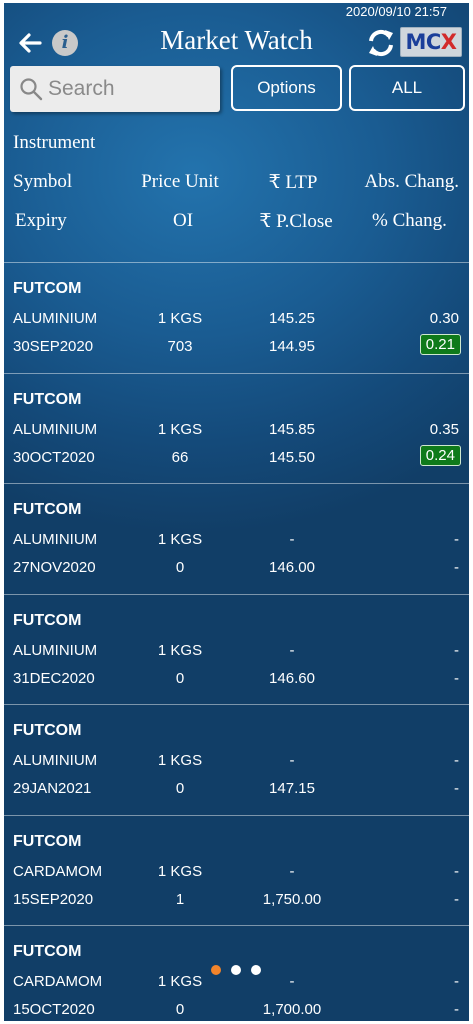 The width and height of the screenshot is (473, 1024). What do you see at coordinates (411, 181) in the screenshot?
I see `col-abs-change: Abs. Chang.` at bounding box center [411, 181].